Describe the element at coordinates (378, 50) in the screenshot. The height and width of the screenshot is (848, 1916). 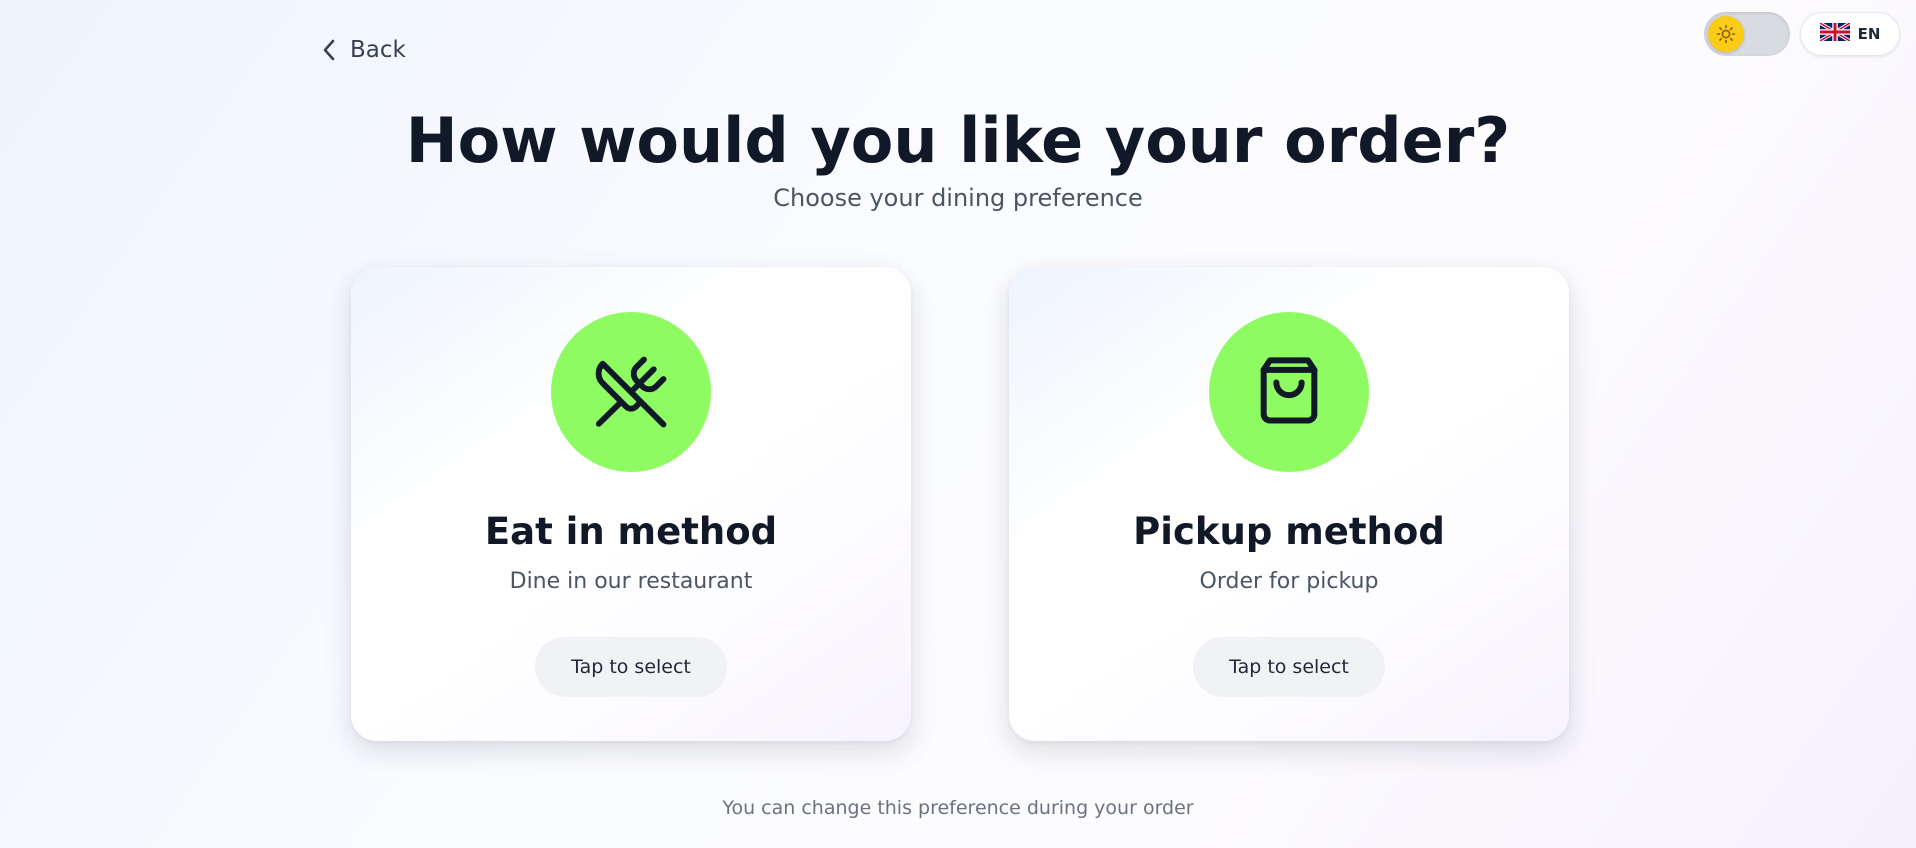
I see `back-label: Back` at that location.